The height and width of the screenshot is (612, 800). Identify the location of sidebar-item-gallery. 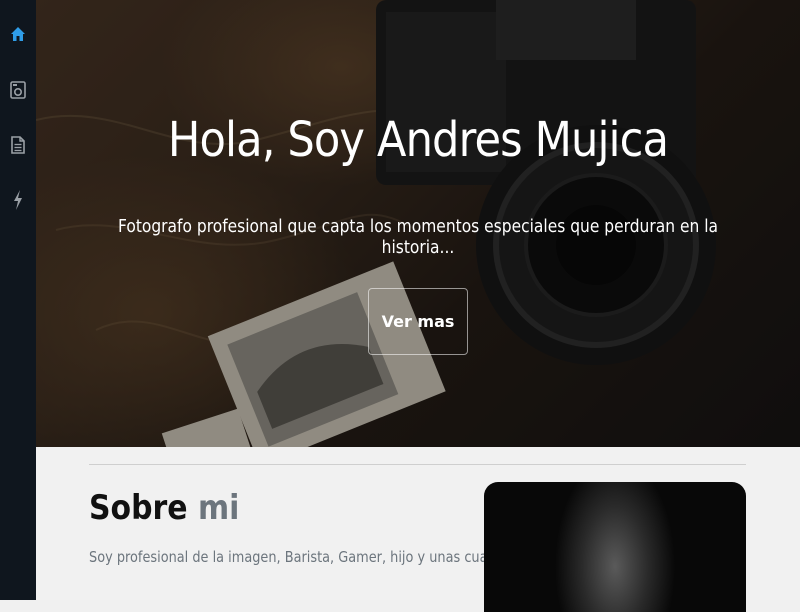
(18, 90).